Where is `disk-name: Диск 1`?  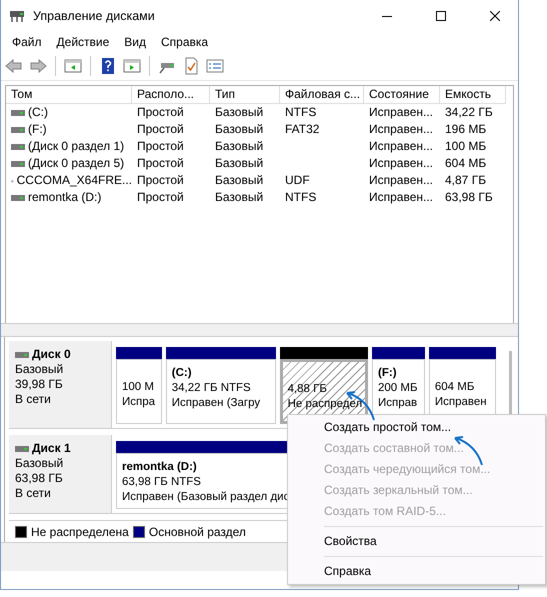
disk-name: Диск 1 is located at coordinates (63, 448).